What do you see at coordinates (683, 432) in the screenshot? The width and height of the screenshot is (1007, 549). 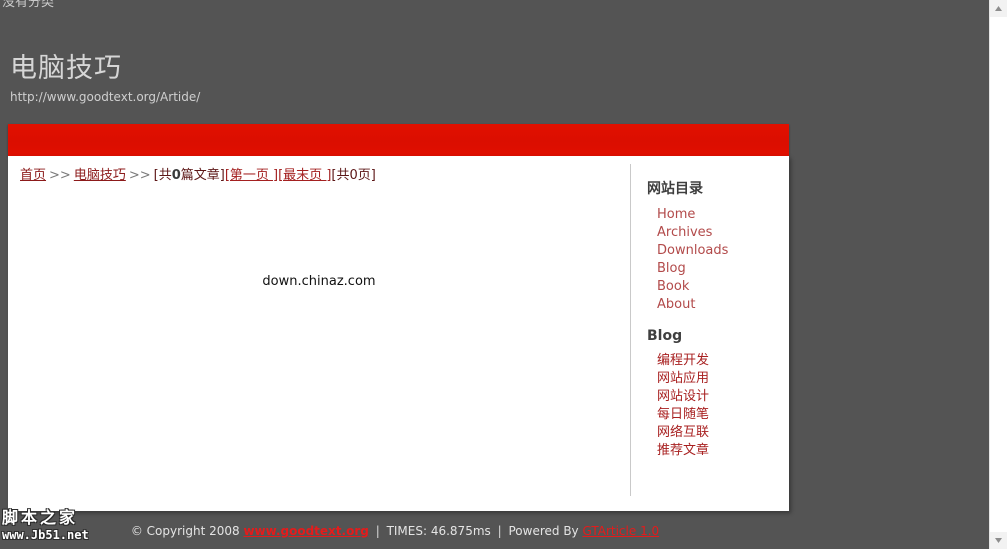 I see `sidebar-blog-item-networking: 网络互联` at bounding box center [683, 432].